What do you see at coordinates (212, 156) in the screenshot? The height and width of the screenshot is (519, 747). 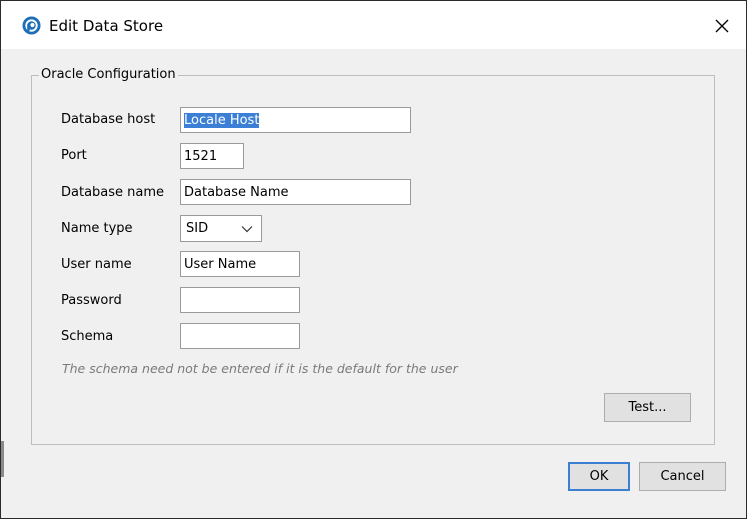 I see `port-input` at bounding box center [212, 156].